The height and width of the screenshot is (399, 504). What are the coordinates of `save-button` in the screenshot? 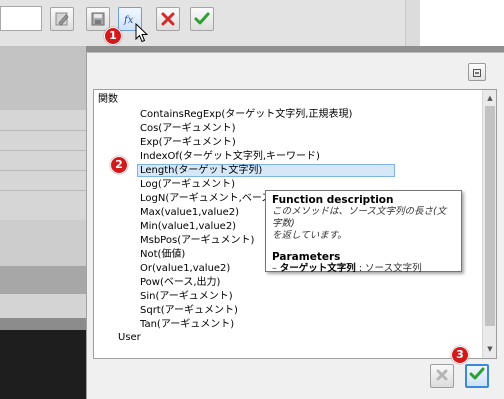 It's located at (98, 19).